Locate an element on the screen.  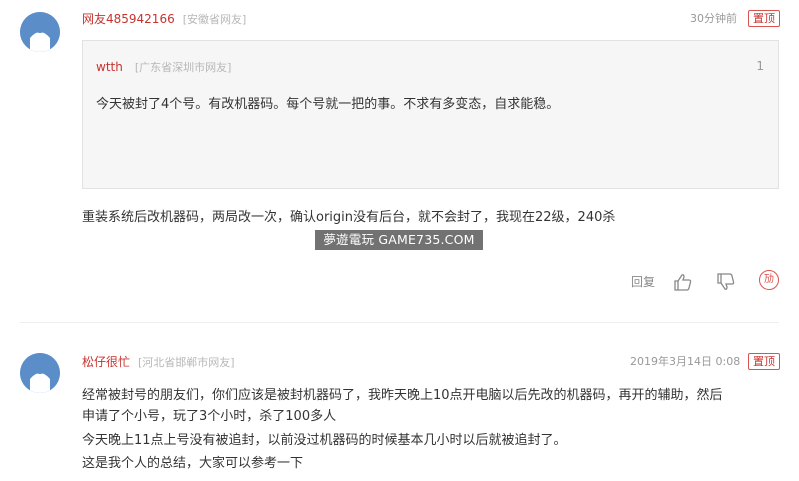
comment-time: 2019年3月14日 0:08 is located at coordinates (685, 361).